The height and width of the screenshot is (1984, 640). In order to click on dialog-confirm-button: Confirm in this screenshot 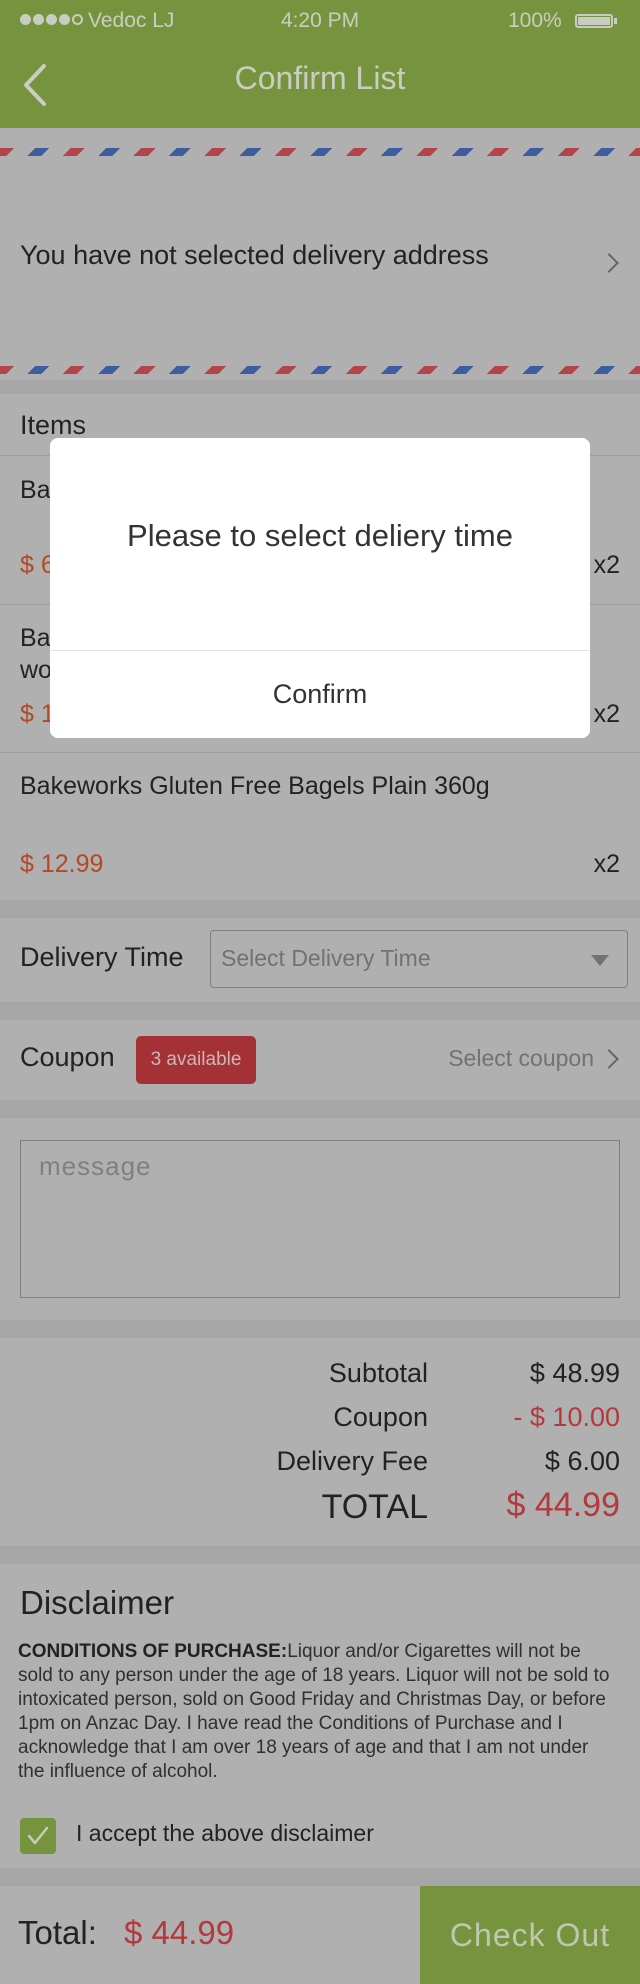, I will do `click(320, 694)`.